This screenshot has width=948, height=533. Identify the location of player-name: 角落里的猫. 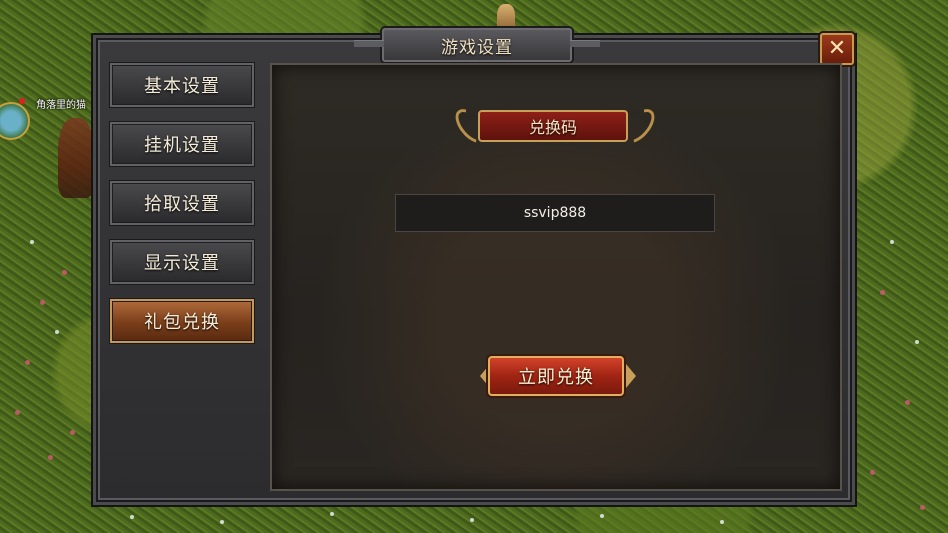
(61, 105).